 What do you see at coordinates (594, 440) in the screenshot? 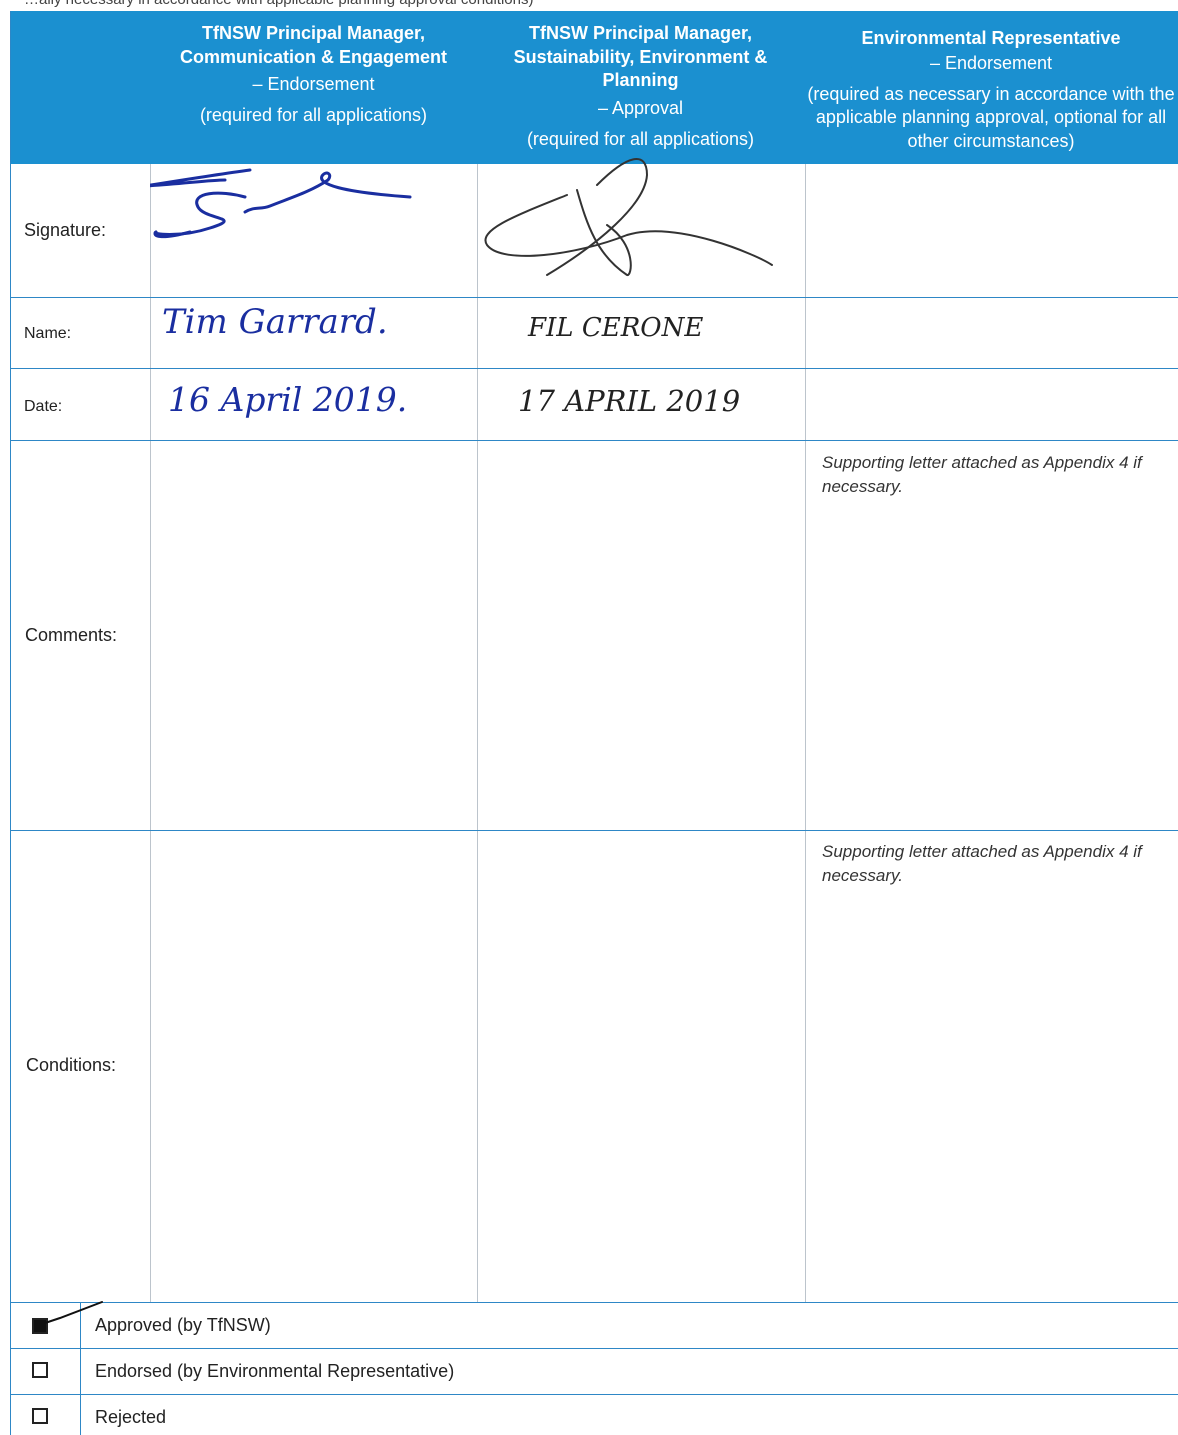
I see `grid-line-after-date` at bounding box center [594, 440].